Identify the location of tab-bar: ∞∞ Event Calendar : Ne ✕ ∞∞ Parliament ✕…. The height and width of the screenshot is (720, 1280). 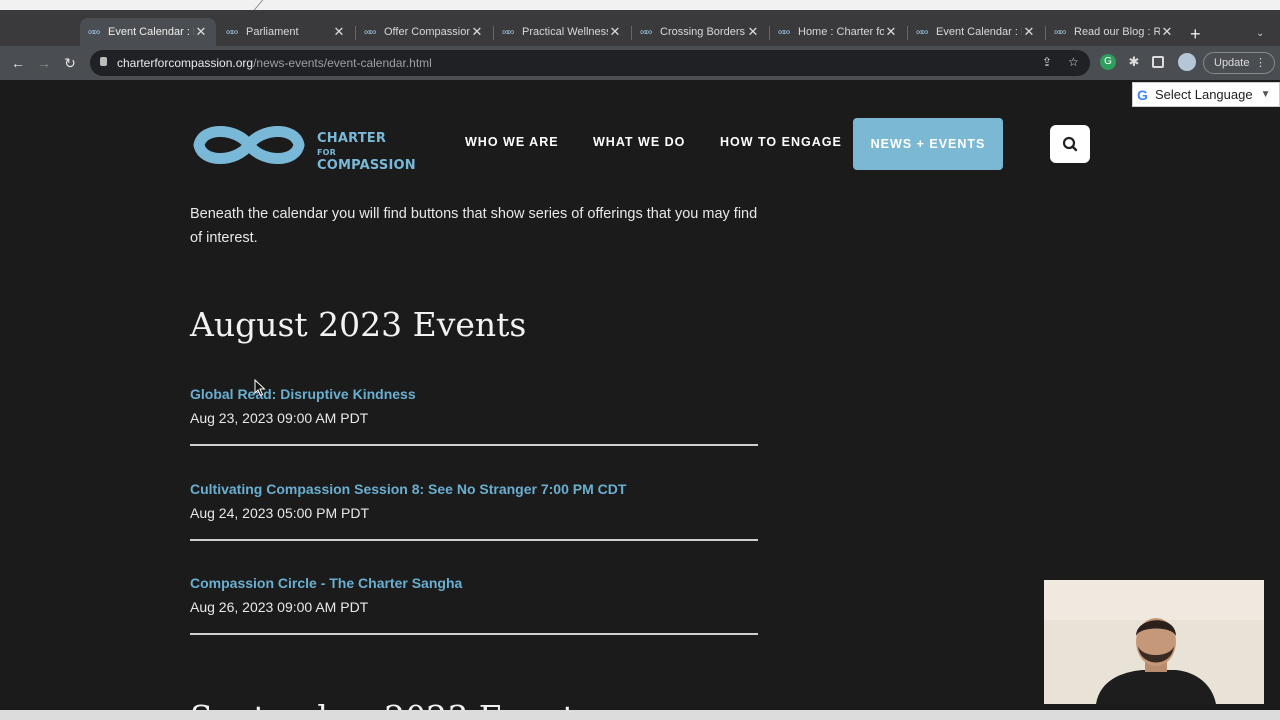
(640, 28).